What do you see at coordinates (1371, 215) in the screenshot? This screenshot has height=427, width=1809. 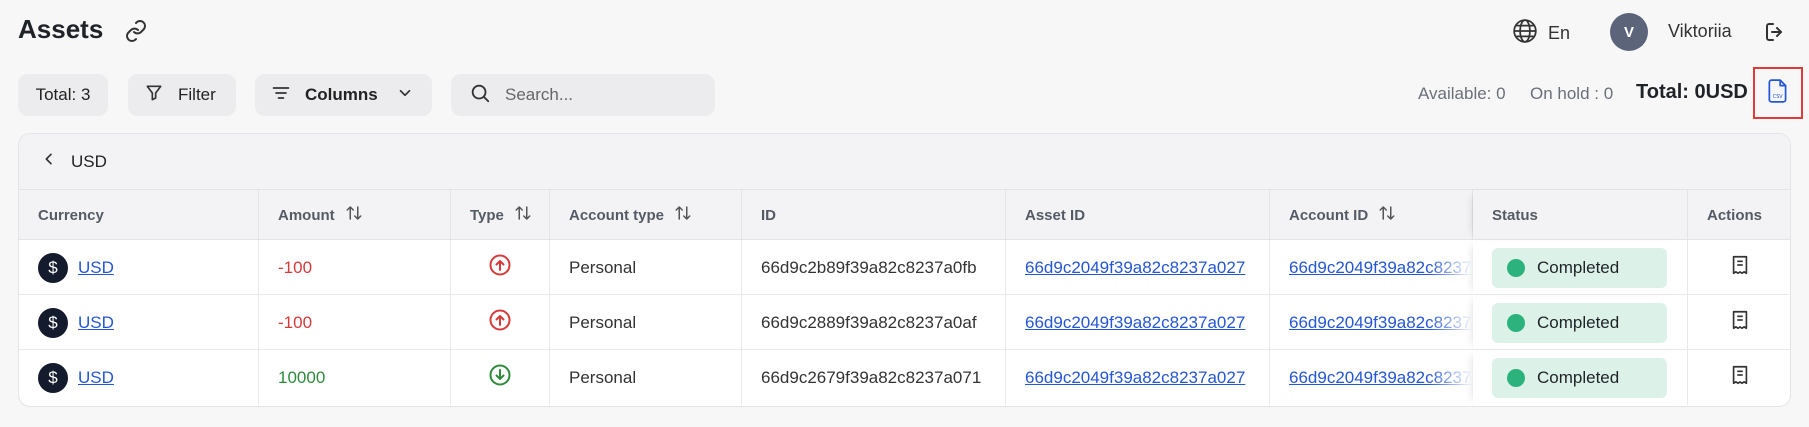 I see `column-header-account-id: Account ID` at bounding box center [1371, 215].